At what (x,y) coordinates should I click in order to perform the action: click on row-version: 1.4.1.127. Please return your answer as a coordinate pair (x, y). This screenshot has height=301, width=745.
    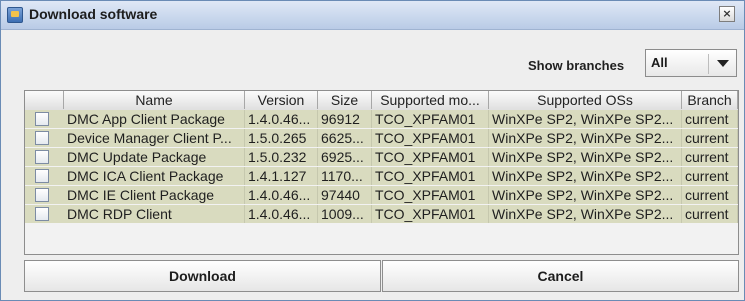
    Looking at the image, I should click on (281, 176).